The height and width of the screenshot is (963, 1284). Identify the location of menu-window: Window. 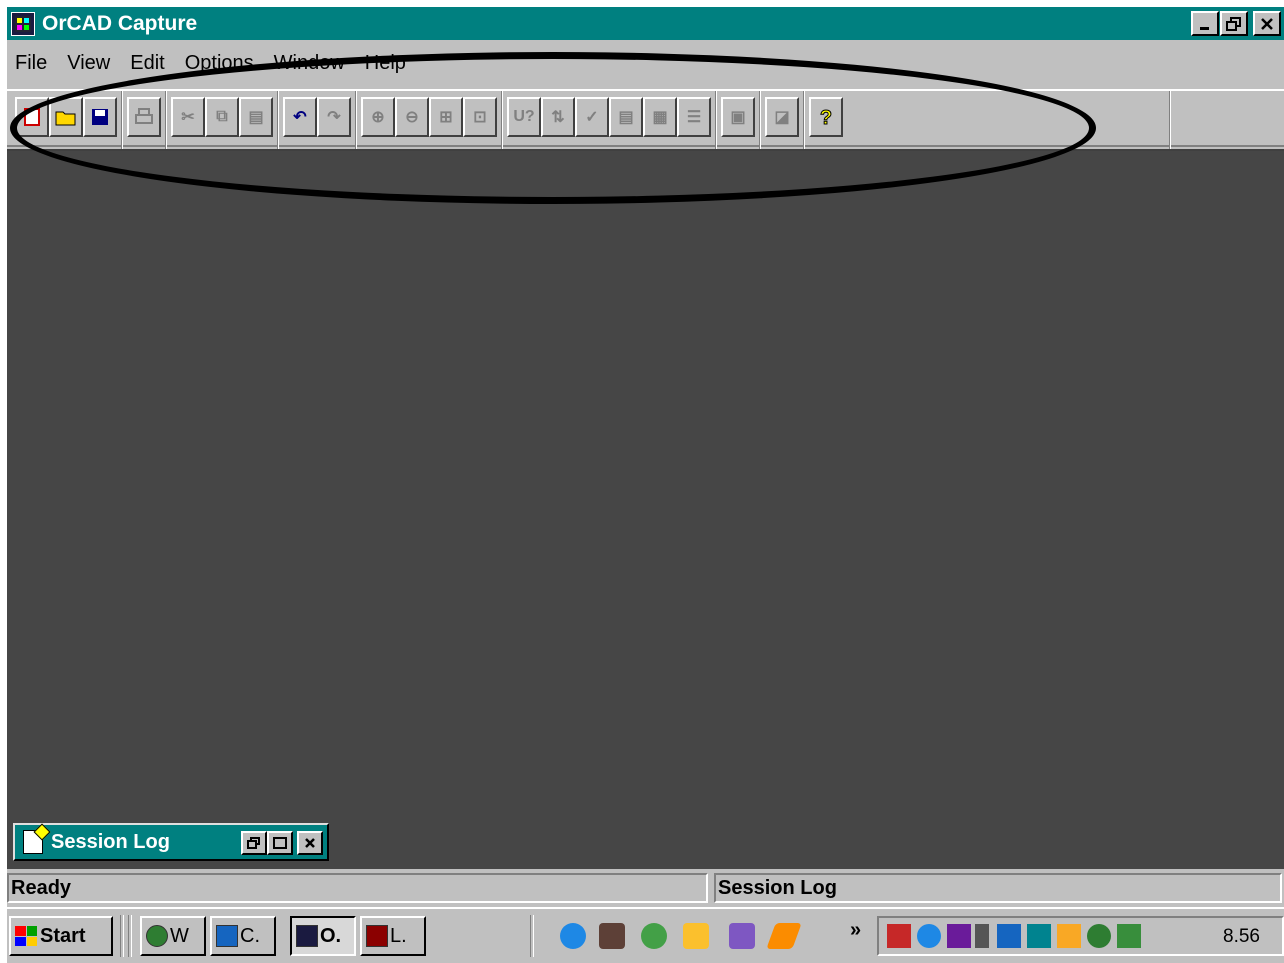
(309, 63).